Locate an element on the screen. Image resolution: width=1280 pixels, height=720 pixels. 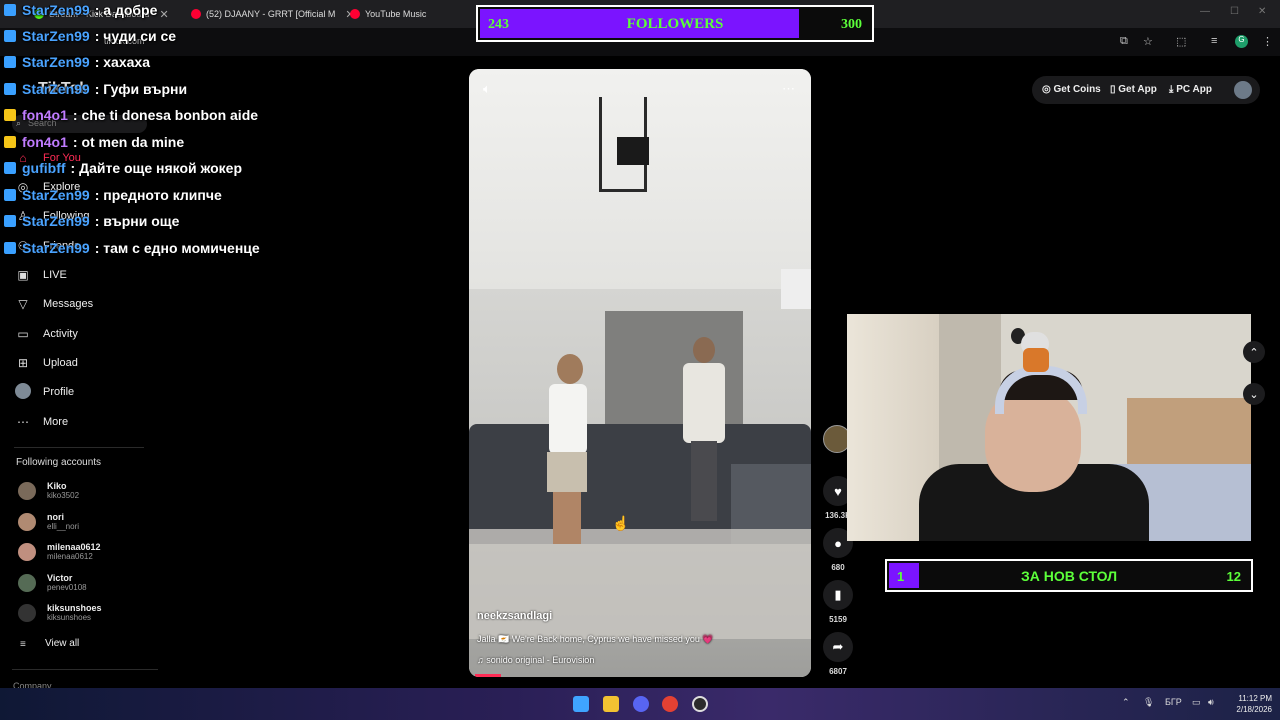
goal-target: 12 is located at coordinates (1233, 576).